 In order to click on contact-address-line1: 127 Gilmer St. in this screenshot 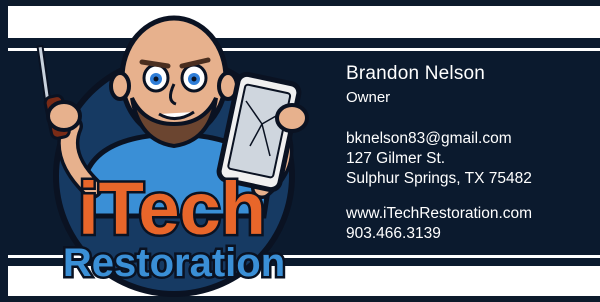, I will do `click(396, 158)`.